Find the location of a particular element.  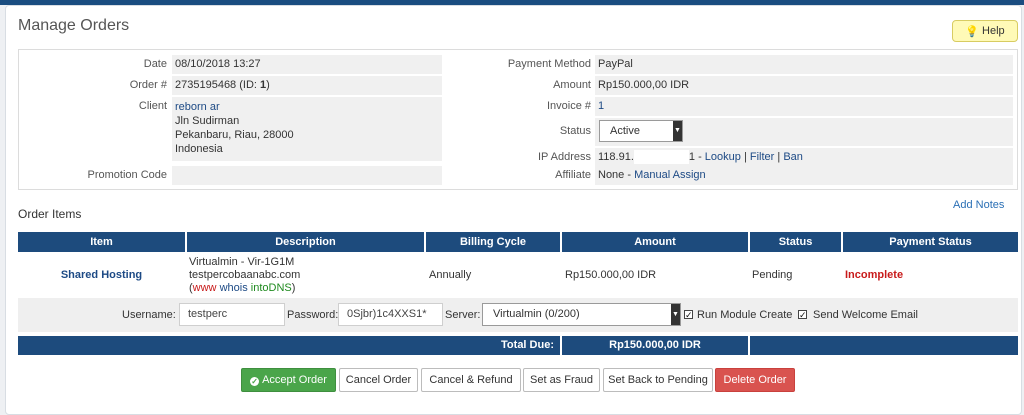

password-input: 0Sjbr)1c4XXS1* is located at coordinates (390, 314).